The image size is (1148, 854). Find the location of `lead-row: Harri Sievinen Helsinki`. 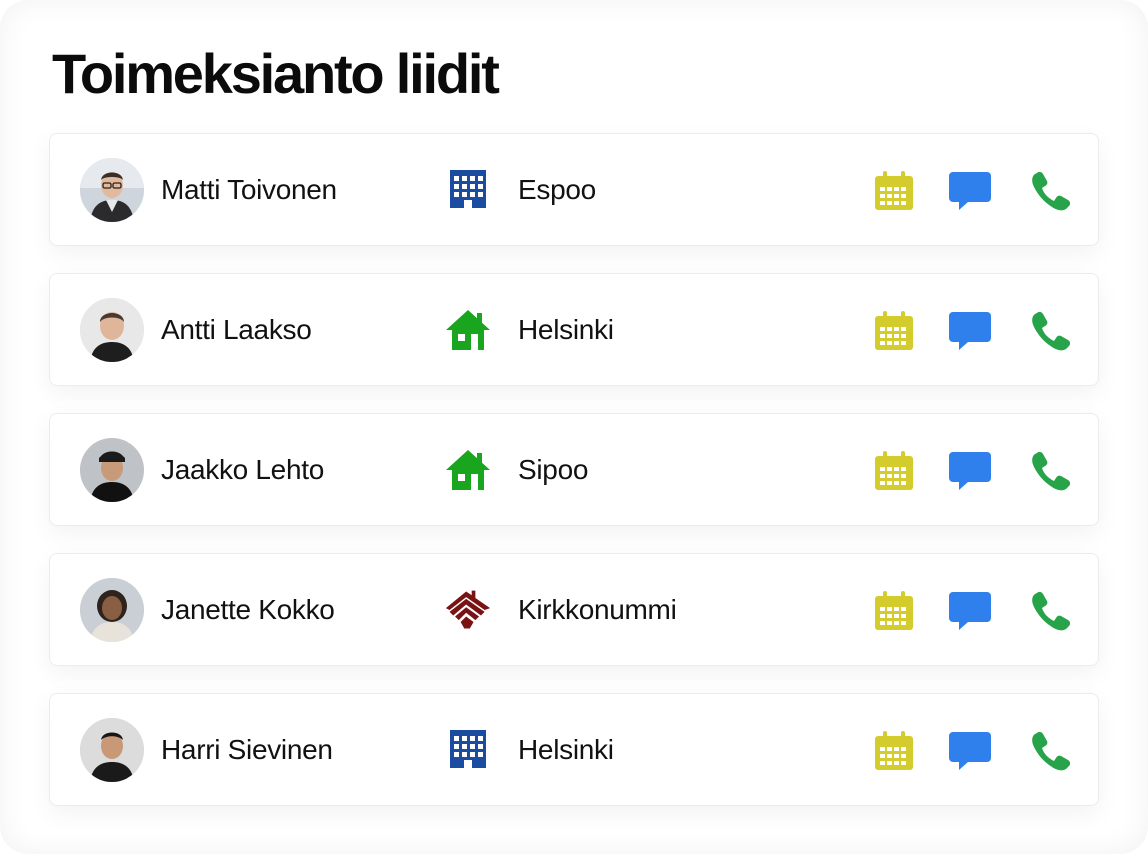

lead-row: Harri Sievinen Helsinki is located at coordinates (574, 749).